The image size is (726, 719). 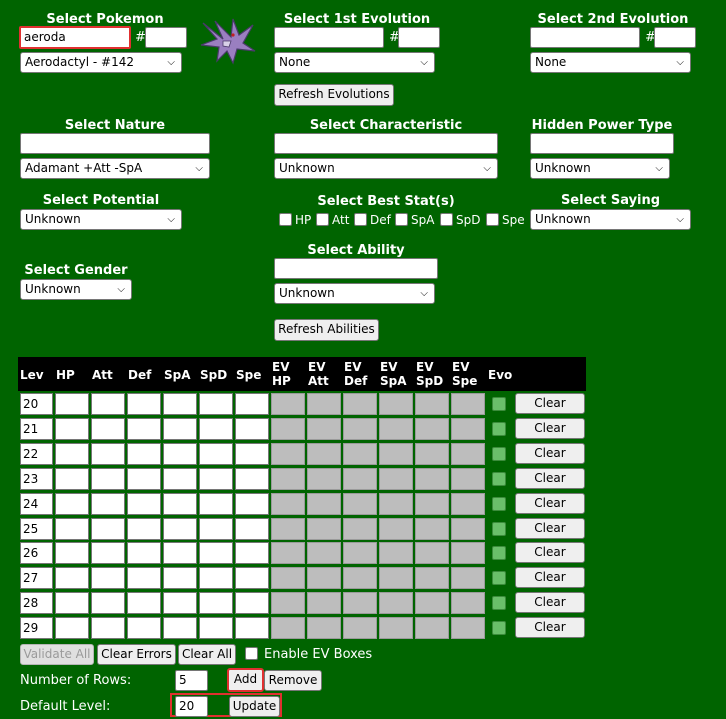 I want to click on gender-select: Unknown ⌵, so click(x=76, y=289).